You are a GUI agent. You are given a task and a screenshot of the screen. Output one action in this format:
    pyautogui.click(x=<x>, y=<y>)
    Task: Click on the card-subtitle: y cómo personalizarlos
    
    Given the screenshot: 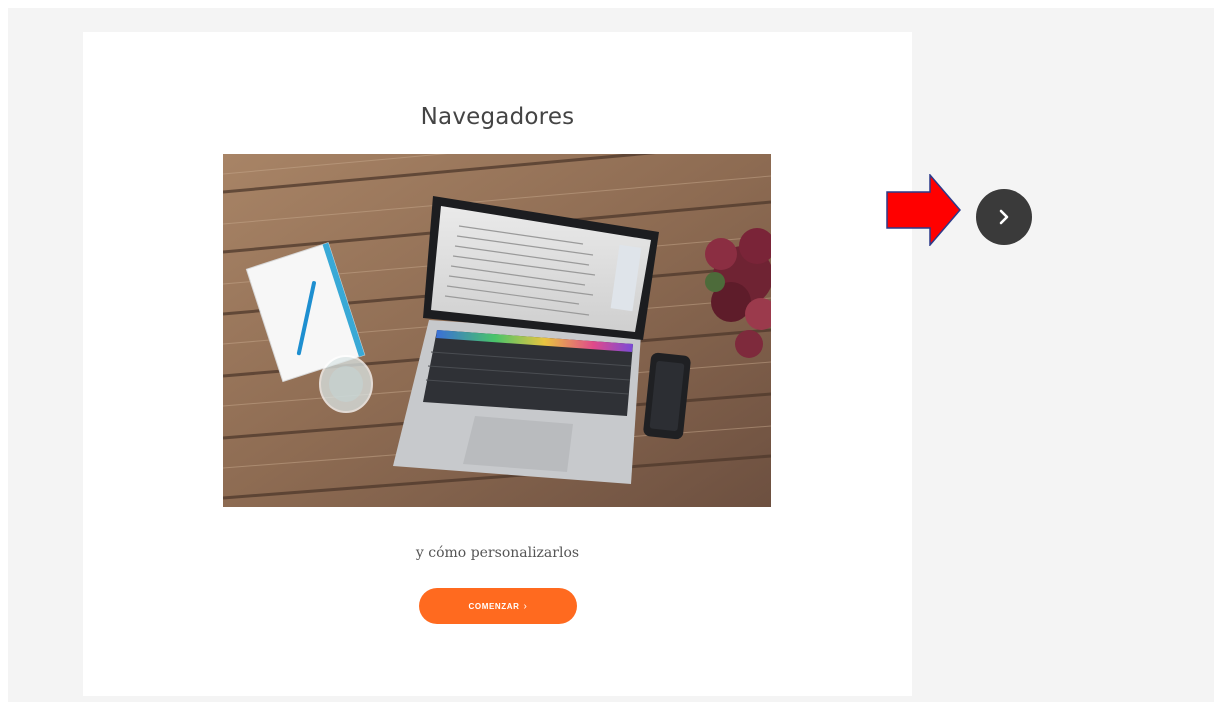 What is the action you would take?
    pyautogui.click(x=497, y=553)
    